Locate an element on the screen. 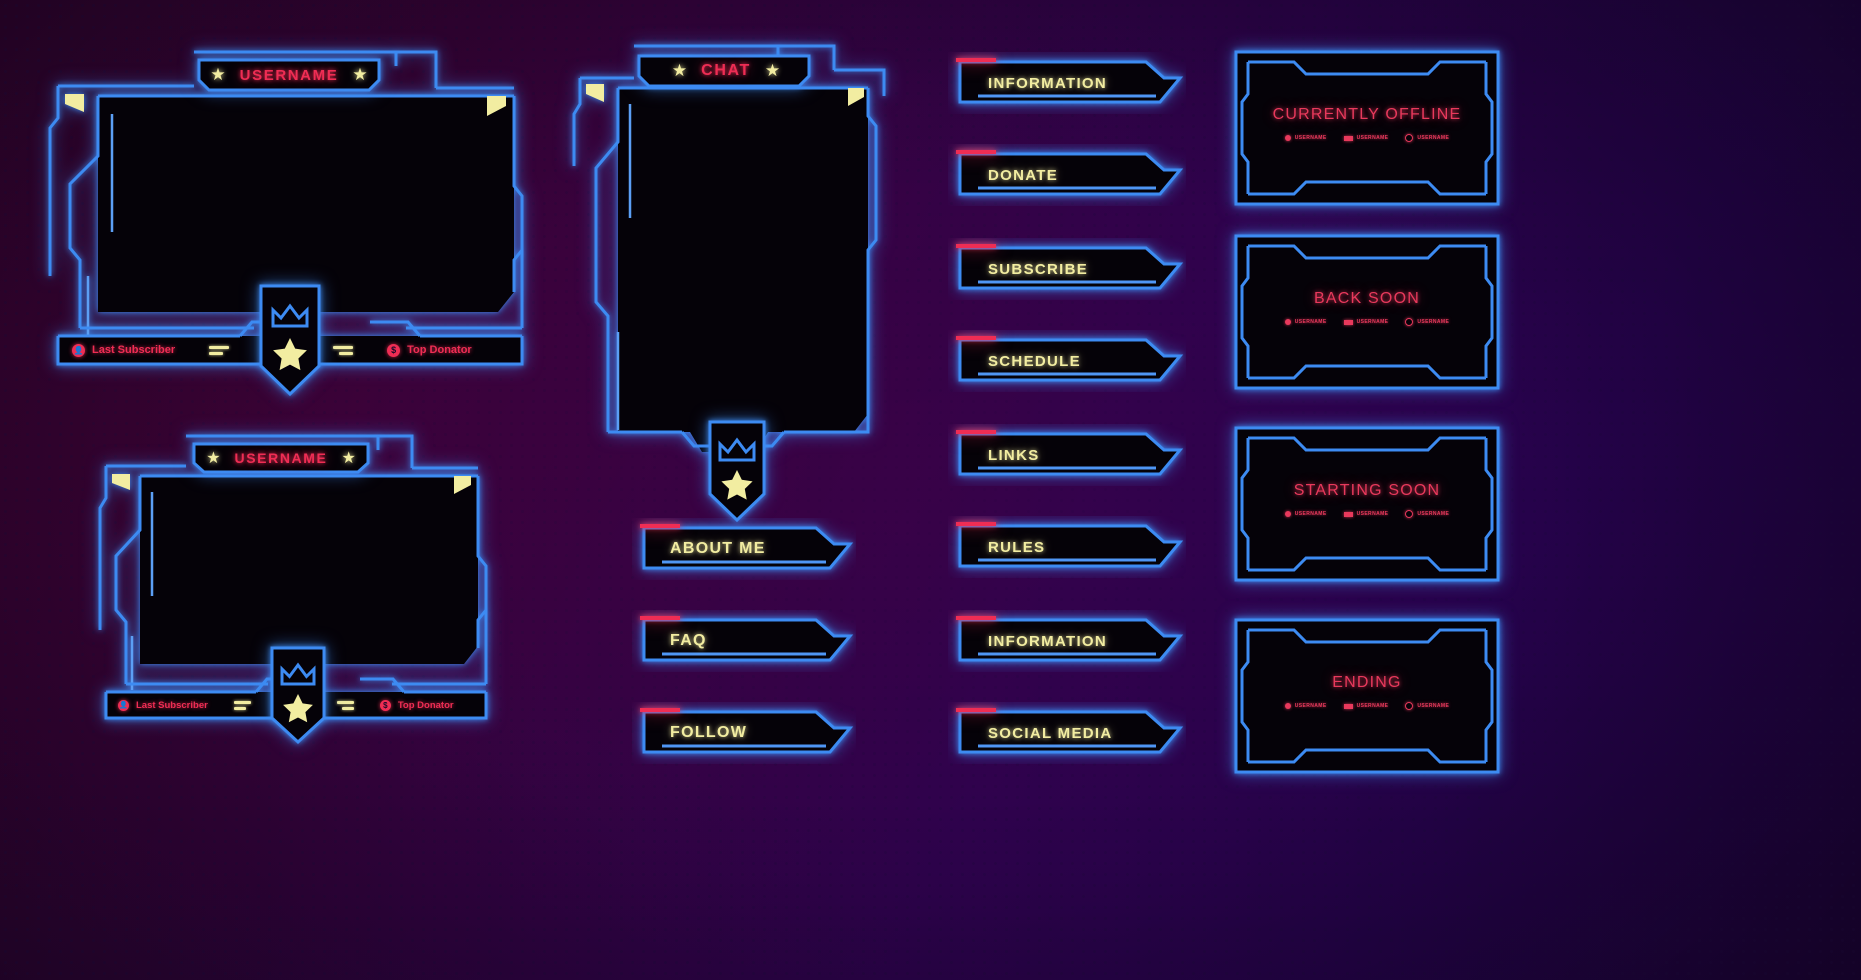  status-screen-title: ENDING is located at coordinates (1367, 682).